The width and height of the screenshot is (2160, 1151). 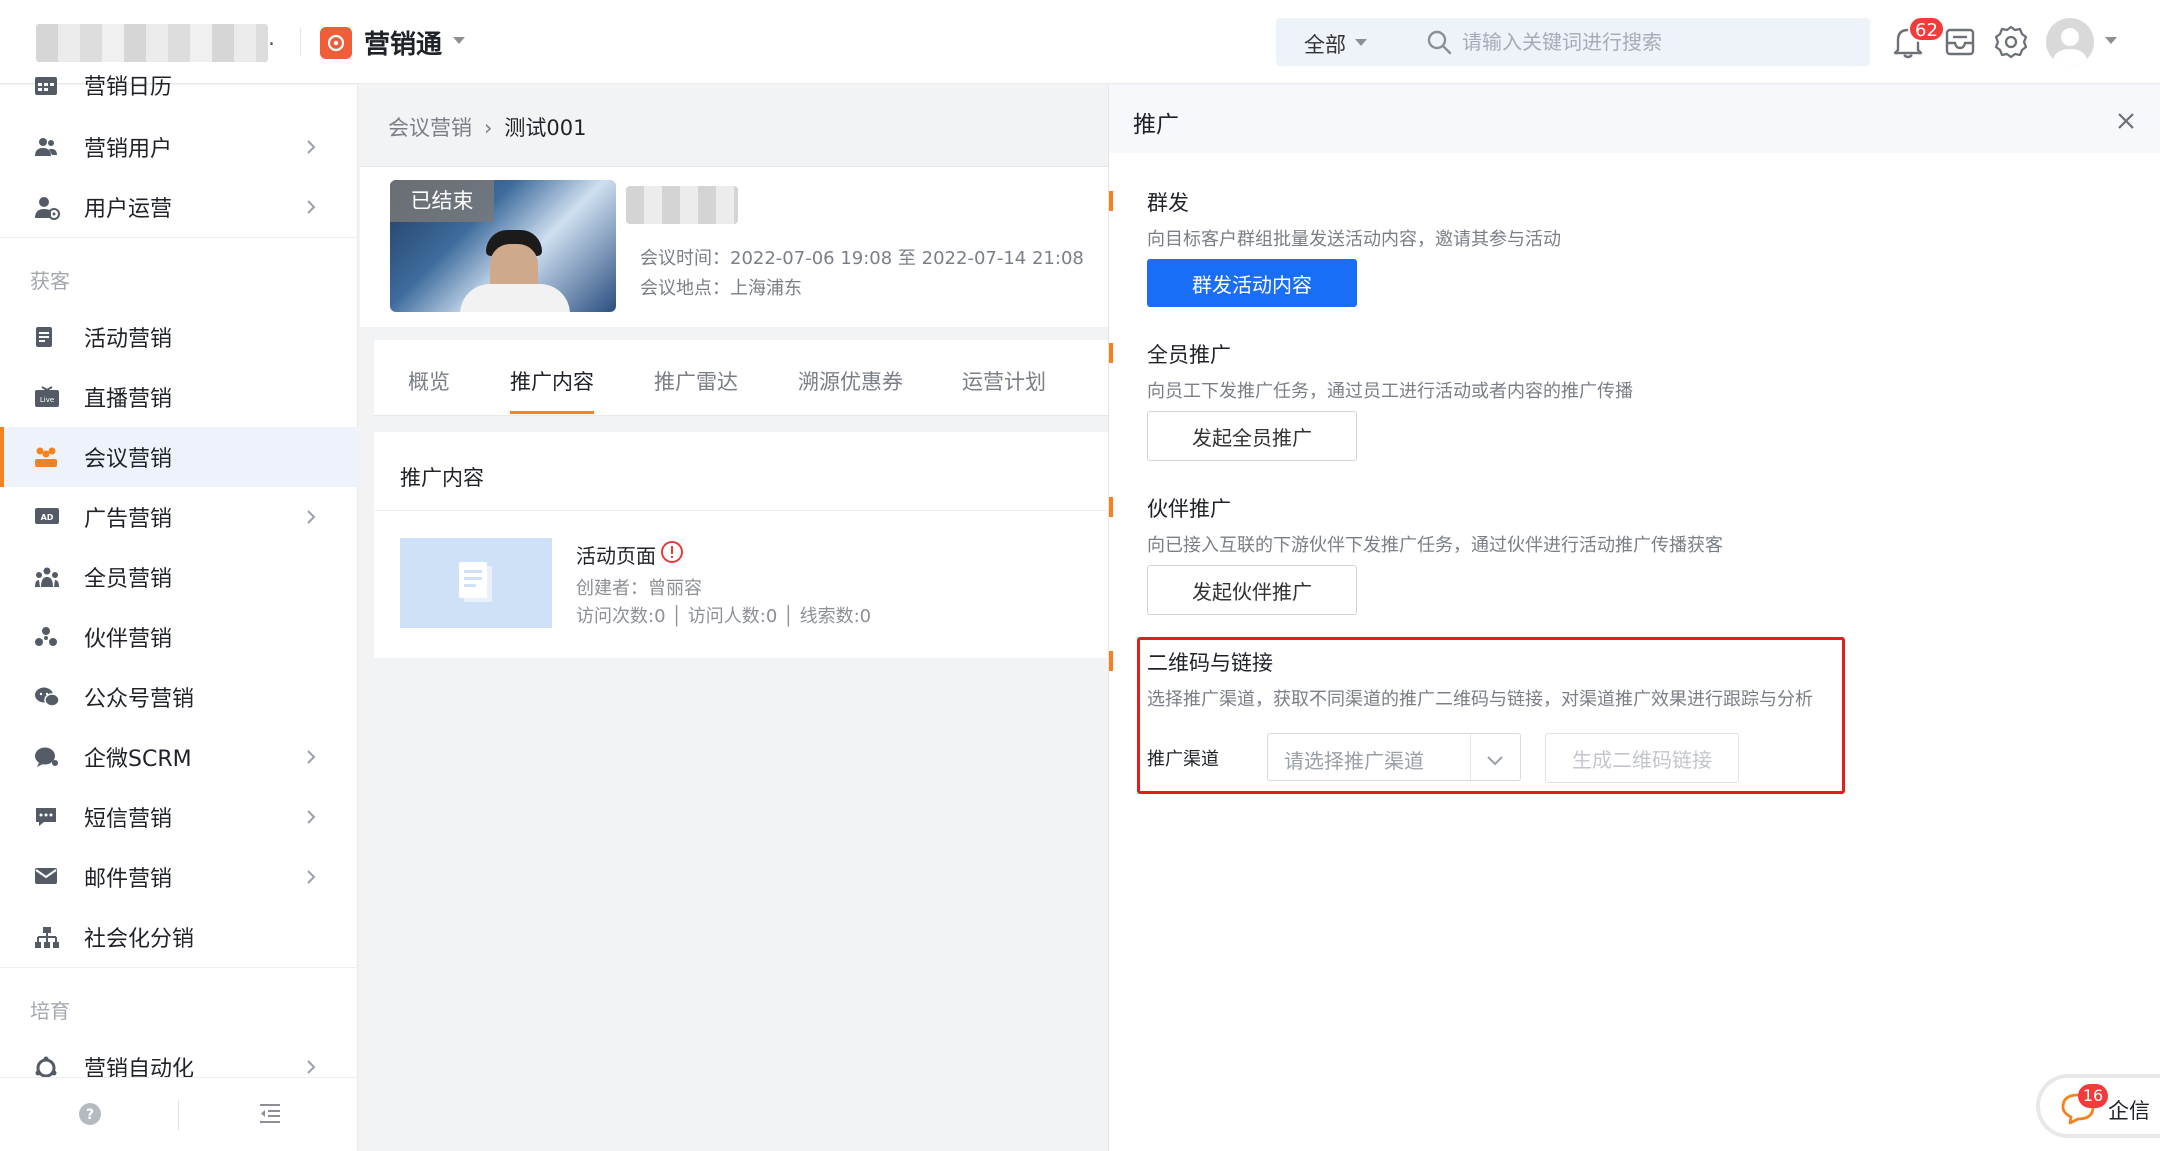 What do you see at coordinates (1354, 761) in the screenshot?
I see `channel-select-placeholder: 请选择推广渠道` at bounding box center [1354, 761].